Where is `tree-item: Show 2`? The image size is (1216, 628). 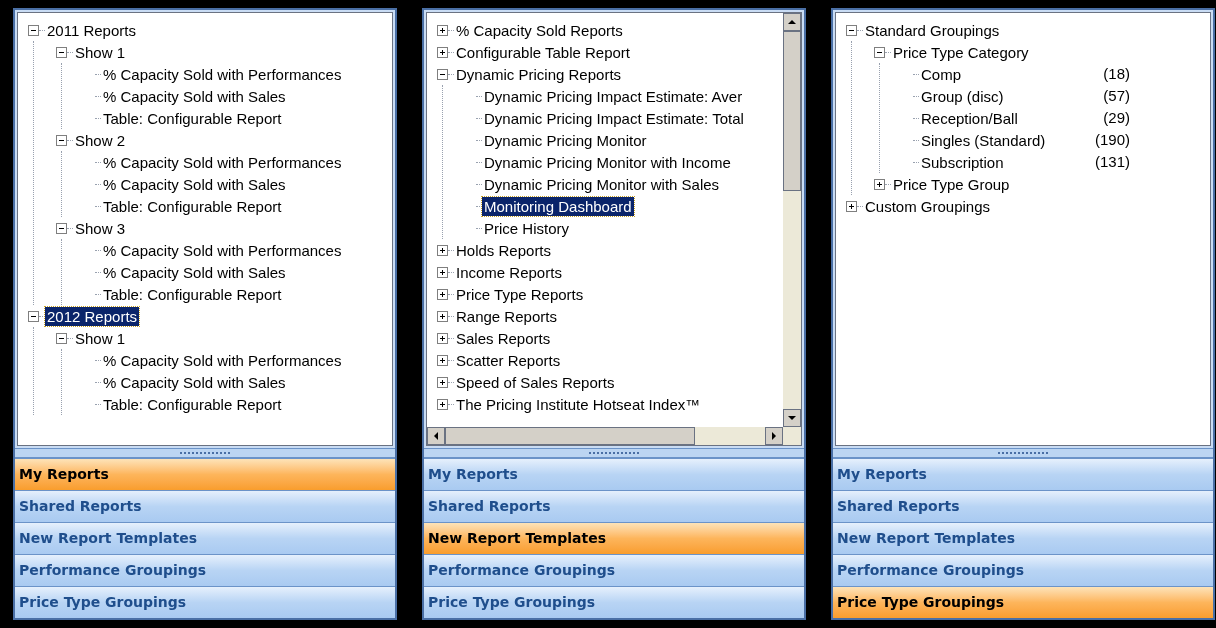 tree-item: Show 2 is located at coordinates (100, 140).